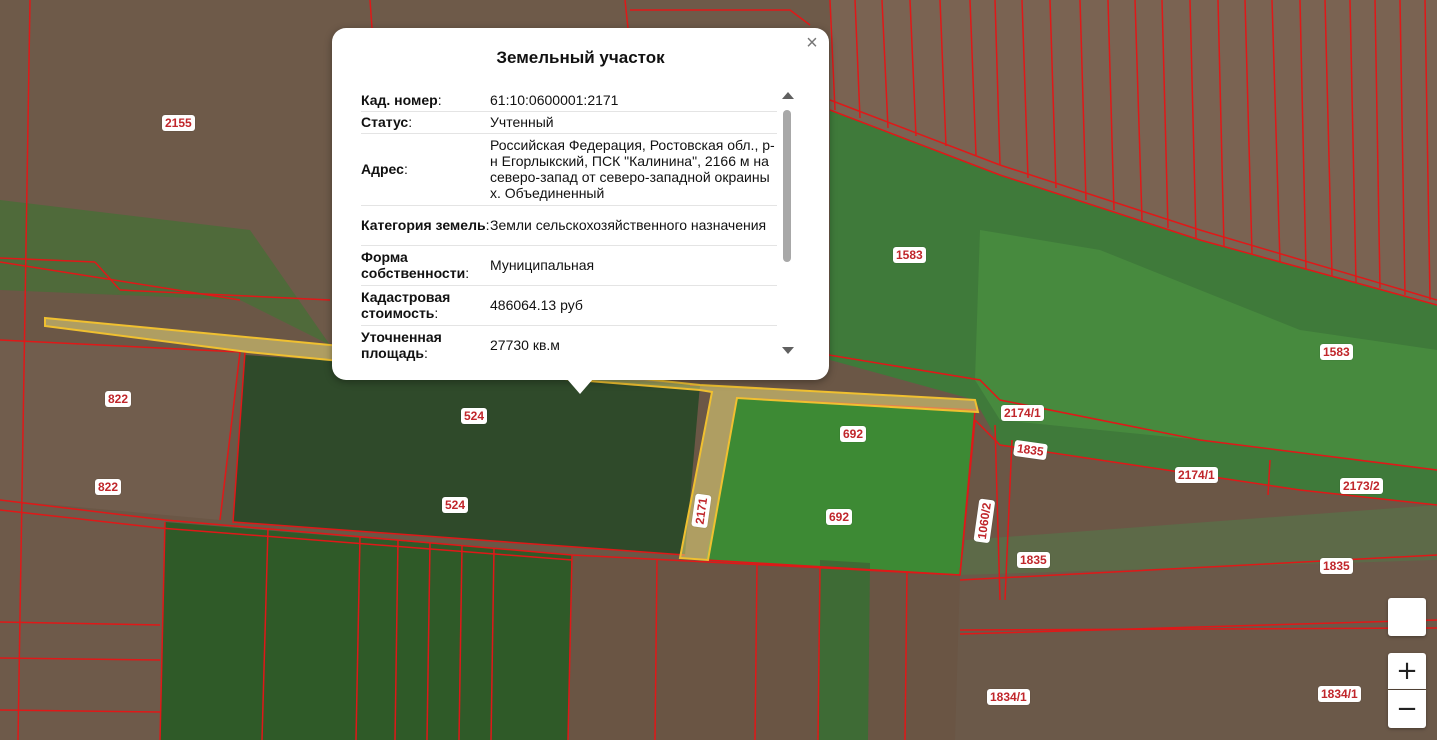  I want to click on row-label: Категория земель, so click(423, 225).